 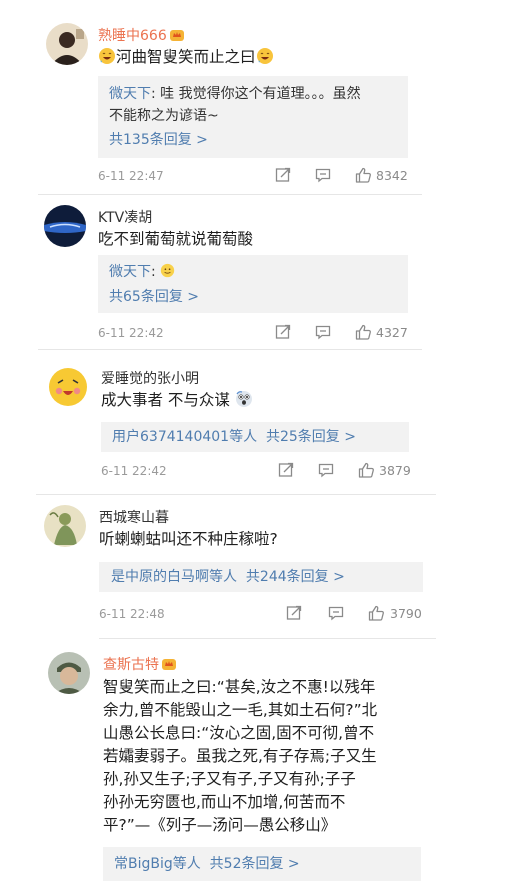 I want to click on username: 爱睡觉的张小明, so click(x=150, y=378).